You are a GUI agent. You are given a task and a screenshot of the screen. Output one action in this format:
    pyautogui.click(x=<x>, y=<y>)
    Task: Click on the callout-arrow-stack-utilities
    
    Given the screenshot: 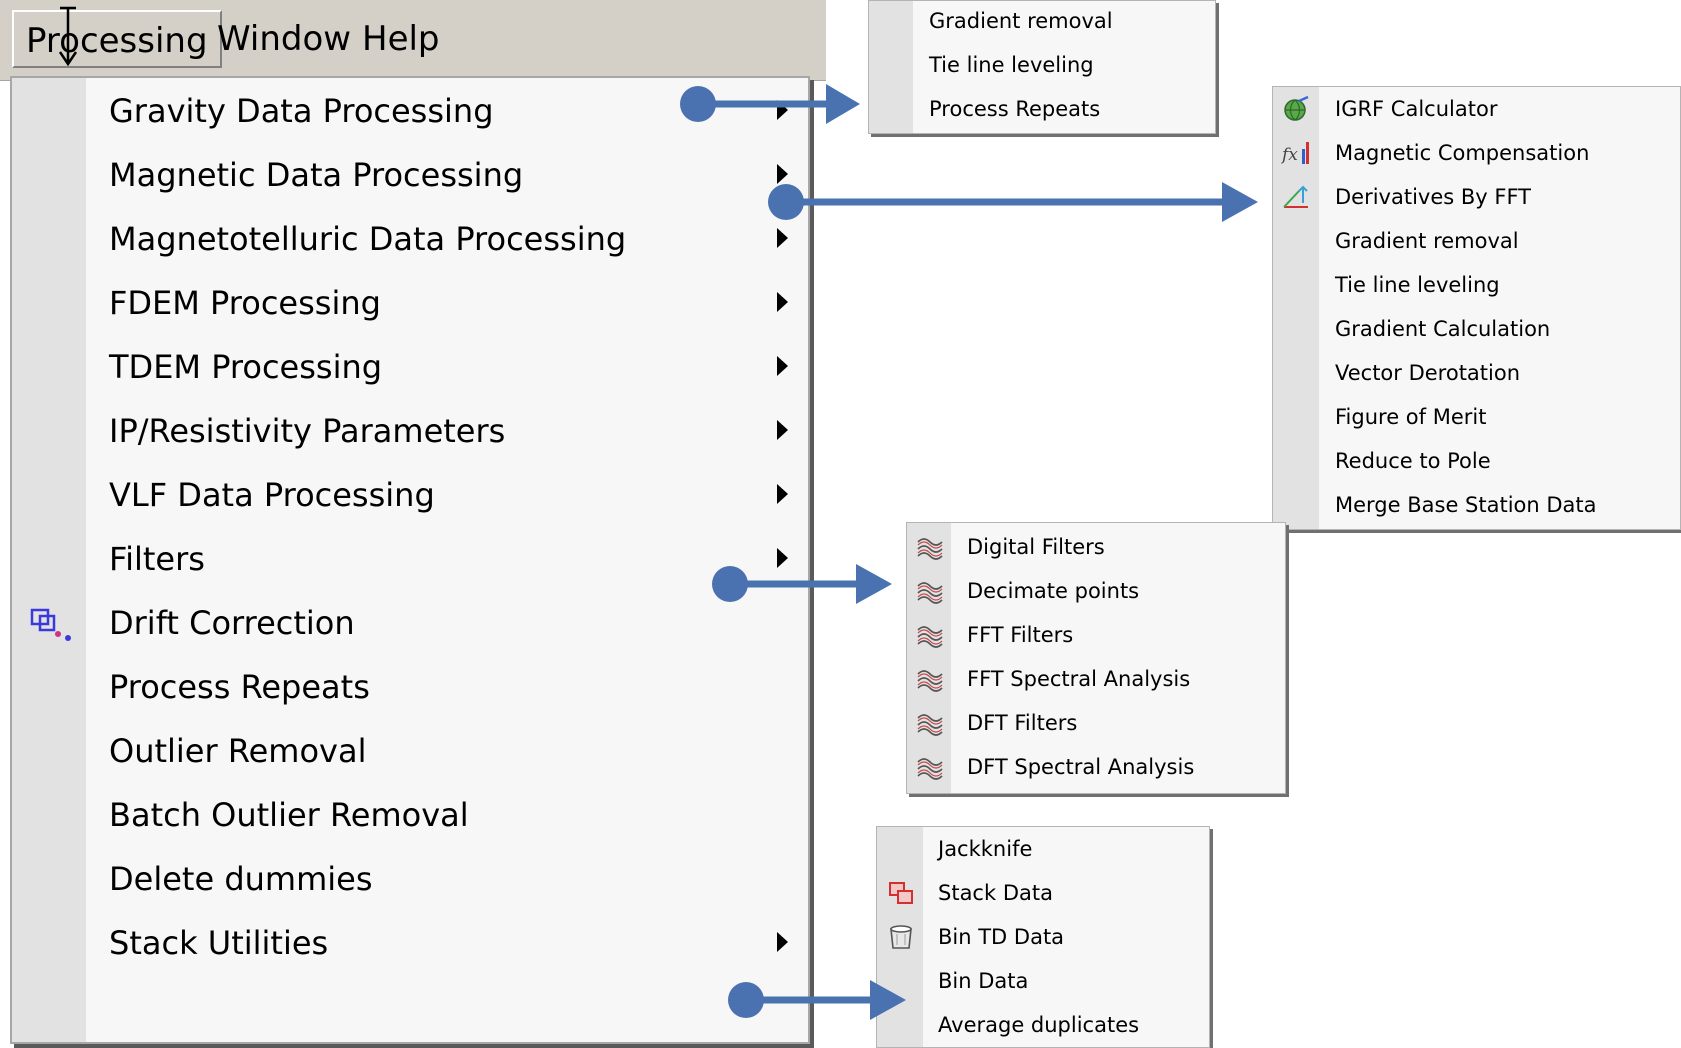 What is the action you would take?
    pyautogui.click(x=817, y=1000)
    